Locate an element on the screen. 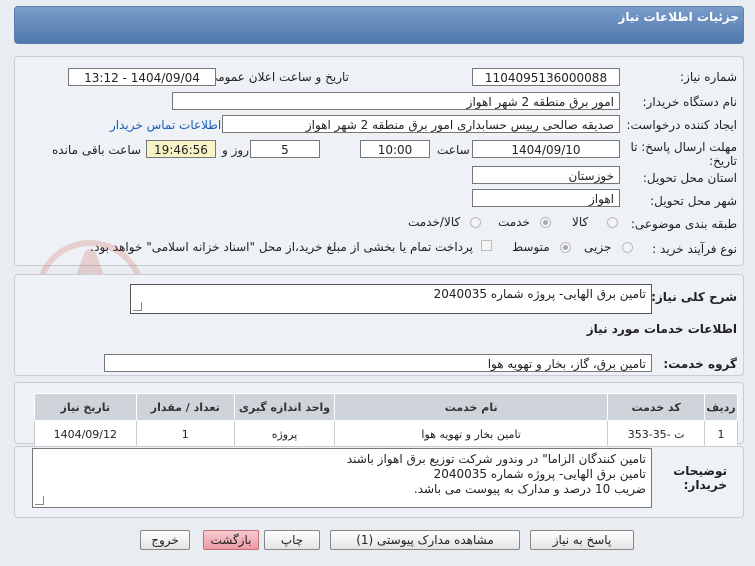  purchase-small-radio is located at coordinates (627, 247).